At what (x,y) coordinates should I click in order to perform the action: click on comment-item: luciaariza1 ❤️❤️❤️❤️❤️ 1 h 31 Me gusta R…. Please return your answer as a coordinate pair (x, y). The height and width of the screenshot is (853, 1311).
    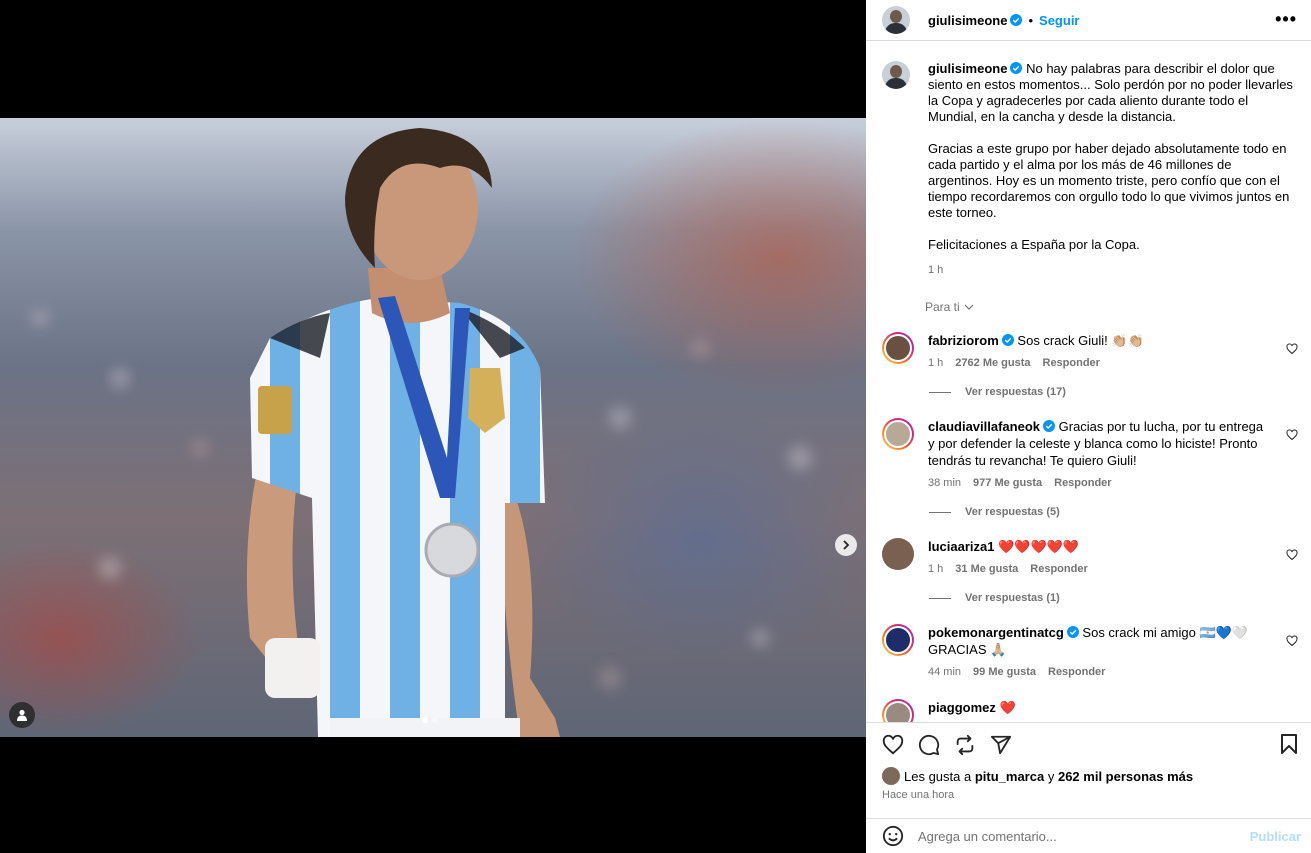
    Looking at the image, I should click on (1088, 558).